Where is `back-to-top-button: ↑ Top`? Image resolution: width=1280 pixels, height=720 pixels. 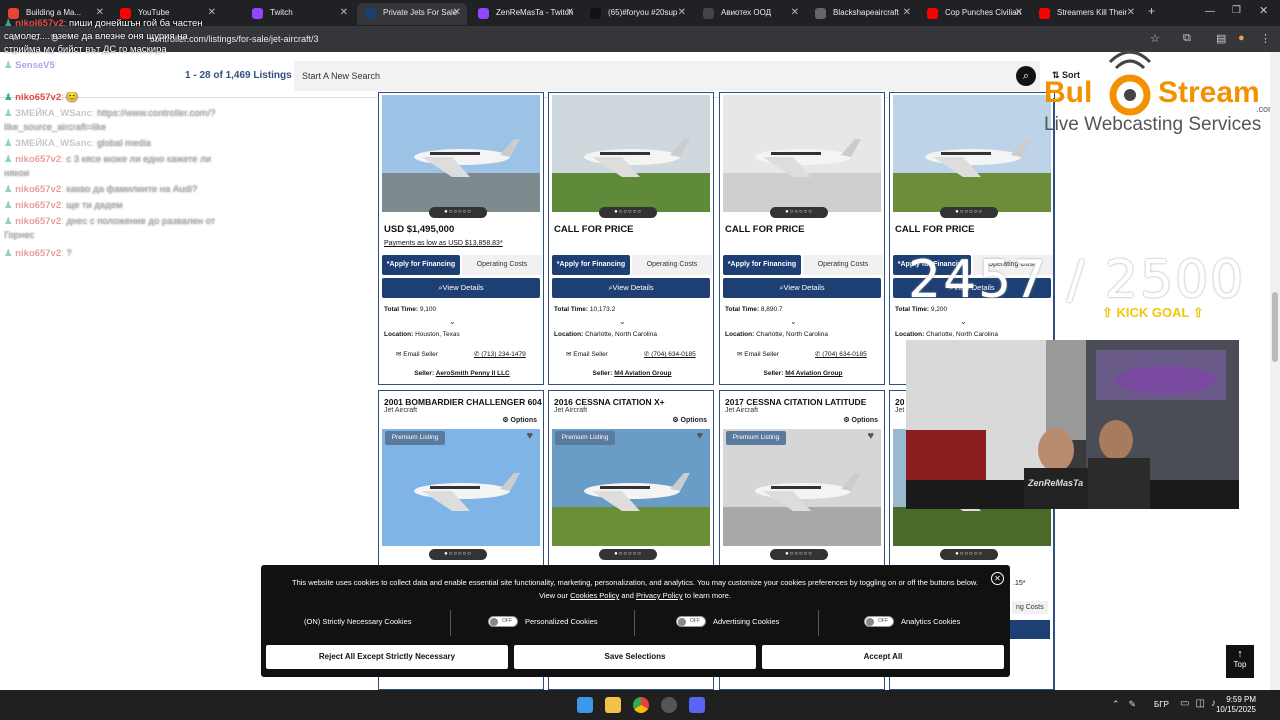
back-to-top-button: ↑ Top is located at coordinates (1240, 661).